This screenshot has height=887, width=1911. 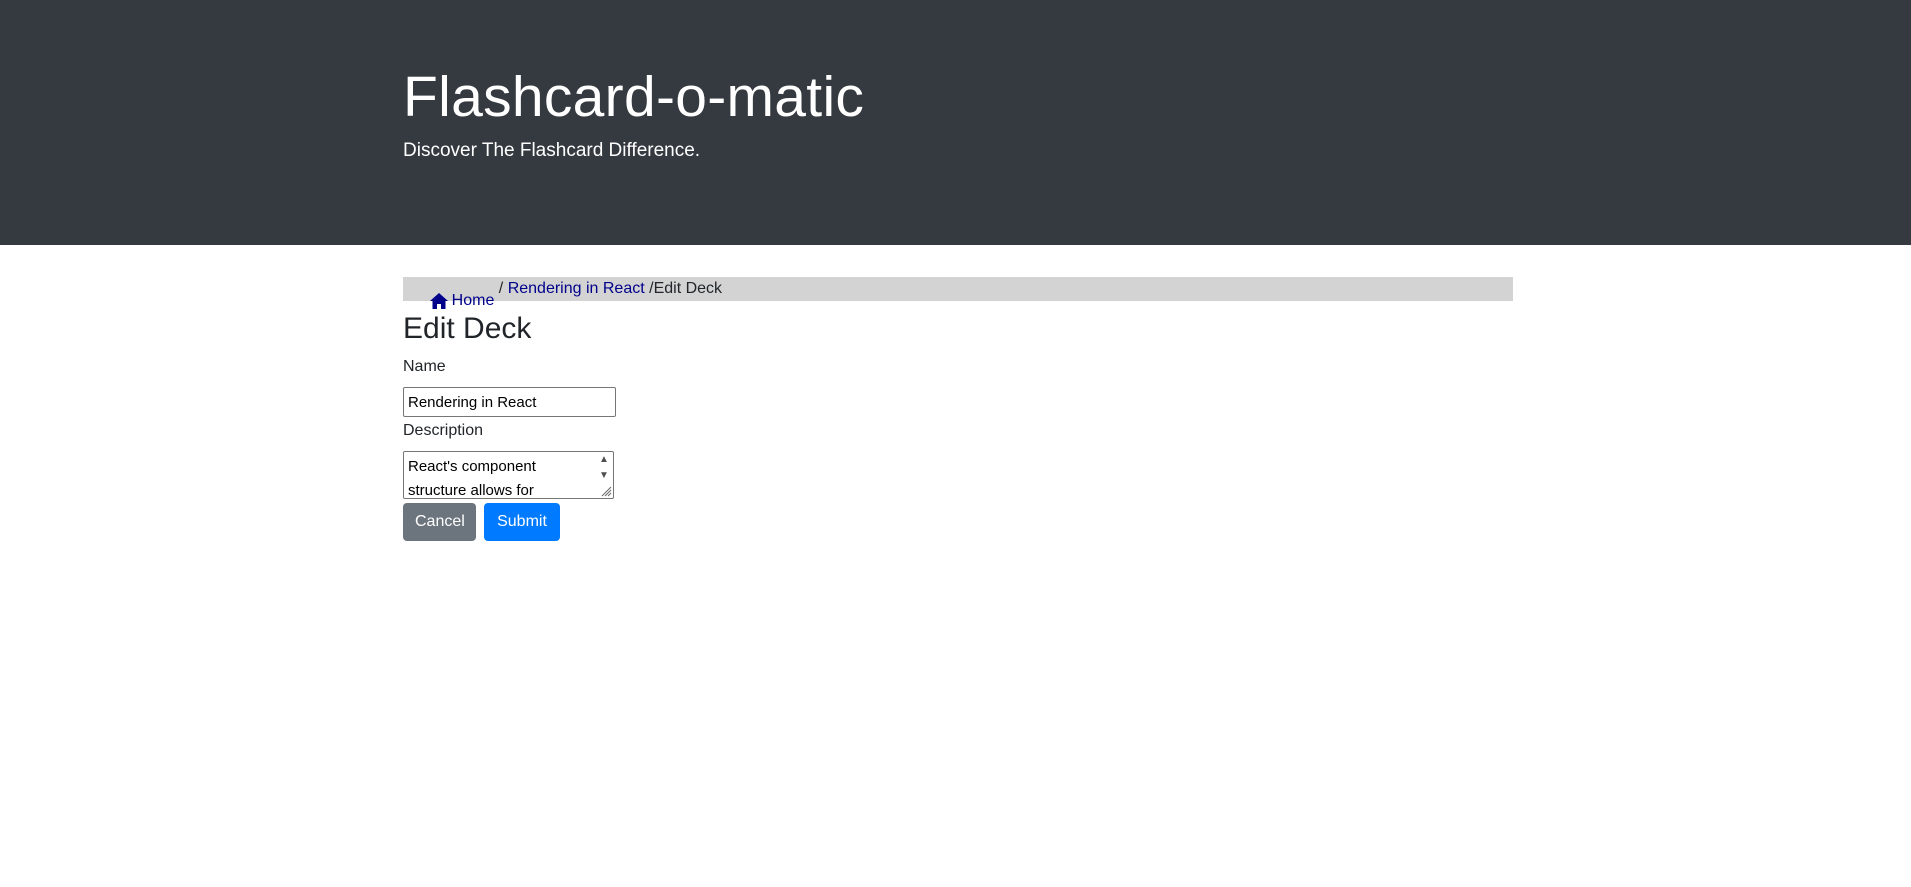 I want to click on name-label: Name, so click(x=424, y=366).